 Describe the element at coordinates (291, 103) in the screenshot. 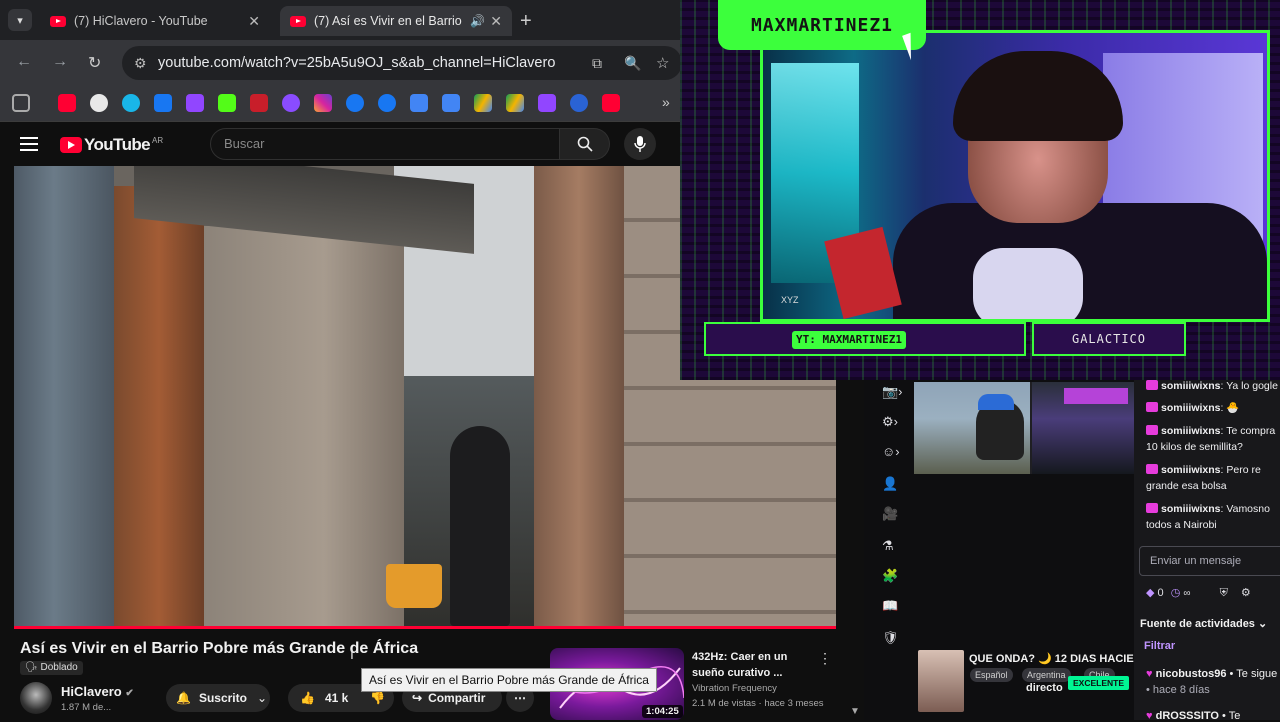

I see `purple-bookmark-icon` at that location.